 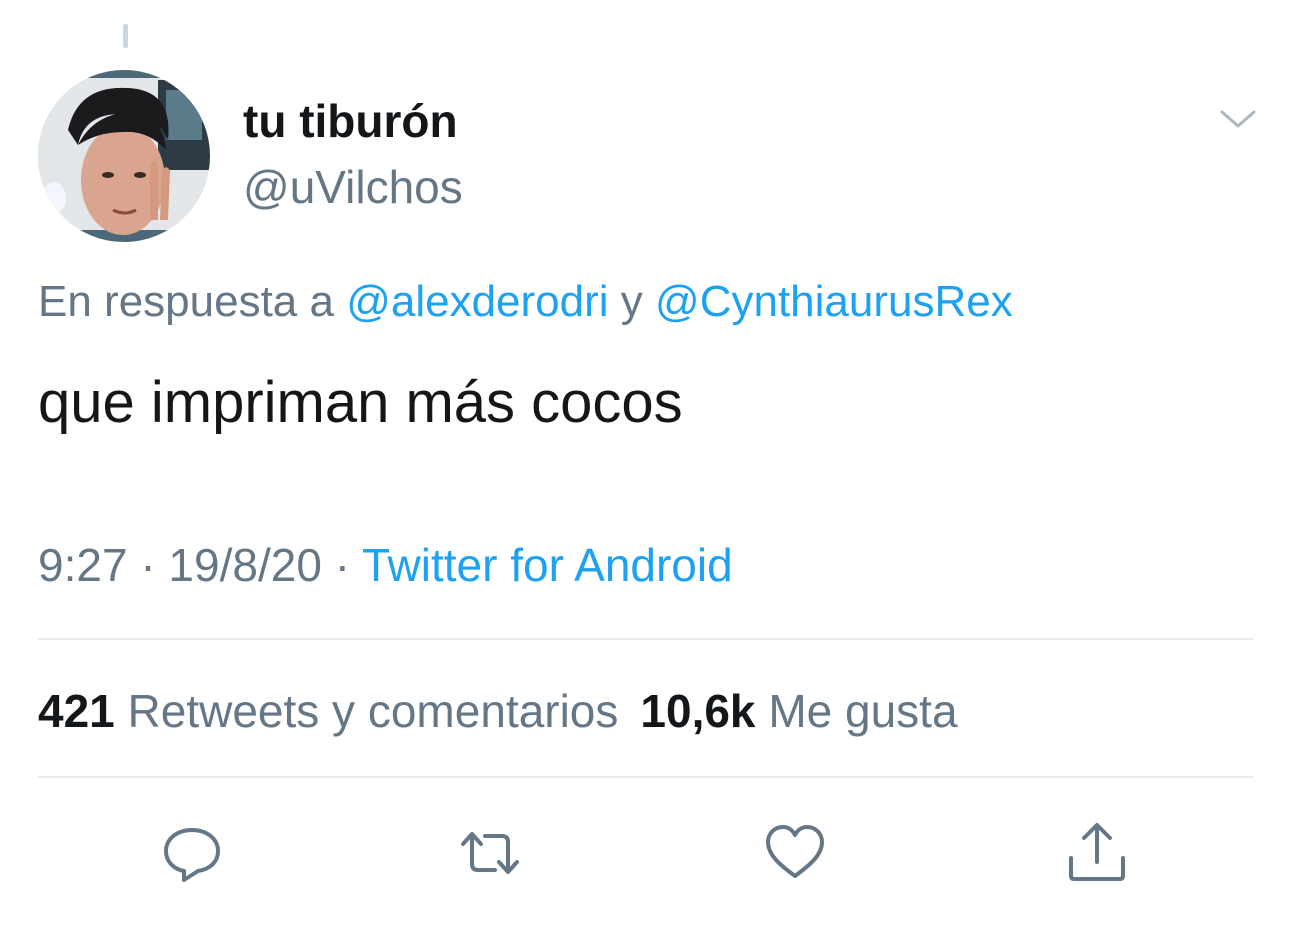 What do you see at coordinates (1238, 120) in the screenshot?
I see `chevron-down-icon` at bounding box center [1238, 120].